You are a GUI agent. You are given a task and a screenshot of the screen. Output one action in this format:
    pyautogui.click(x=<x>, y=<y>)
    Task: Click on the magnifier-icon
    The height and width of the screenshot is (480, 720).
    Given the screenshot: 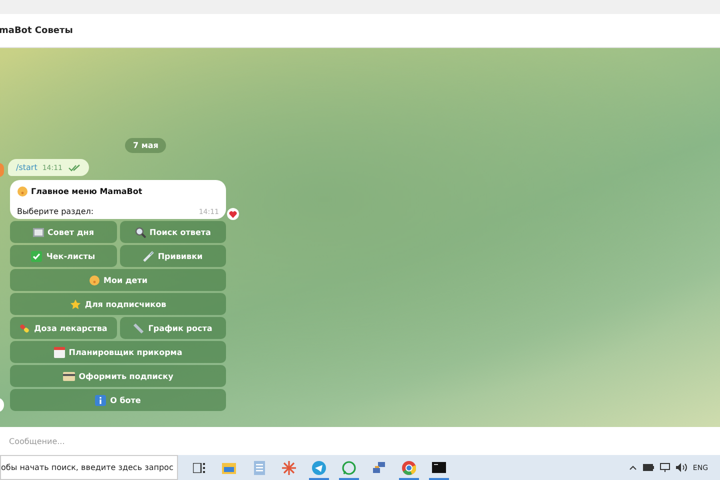 What is the action you would take?
    pyautogui.click(x=140, y=232)
    